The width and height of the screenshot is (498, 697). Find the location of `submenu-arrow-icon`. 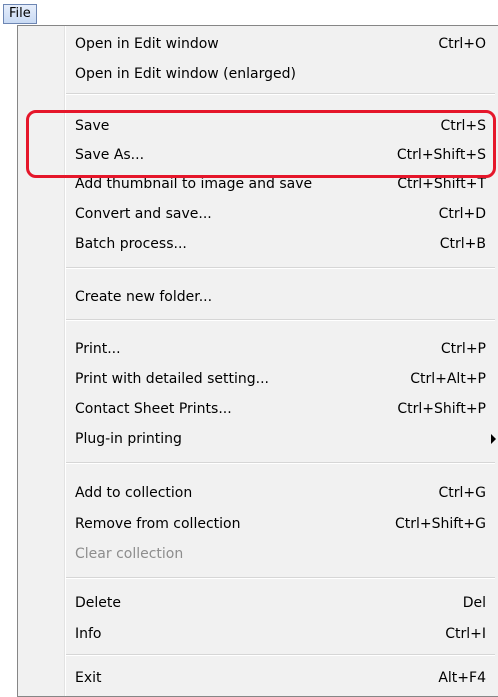

submenu-arrow-icon is located at coordinates (493, 439).